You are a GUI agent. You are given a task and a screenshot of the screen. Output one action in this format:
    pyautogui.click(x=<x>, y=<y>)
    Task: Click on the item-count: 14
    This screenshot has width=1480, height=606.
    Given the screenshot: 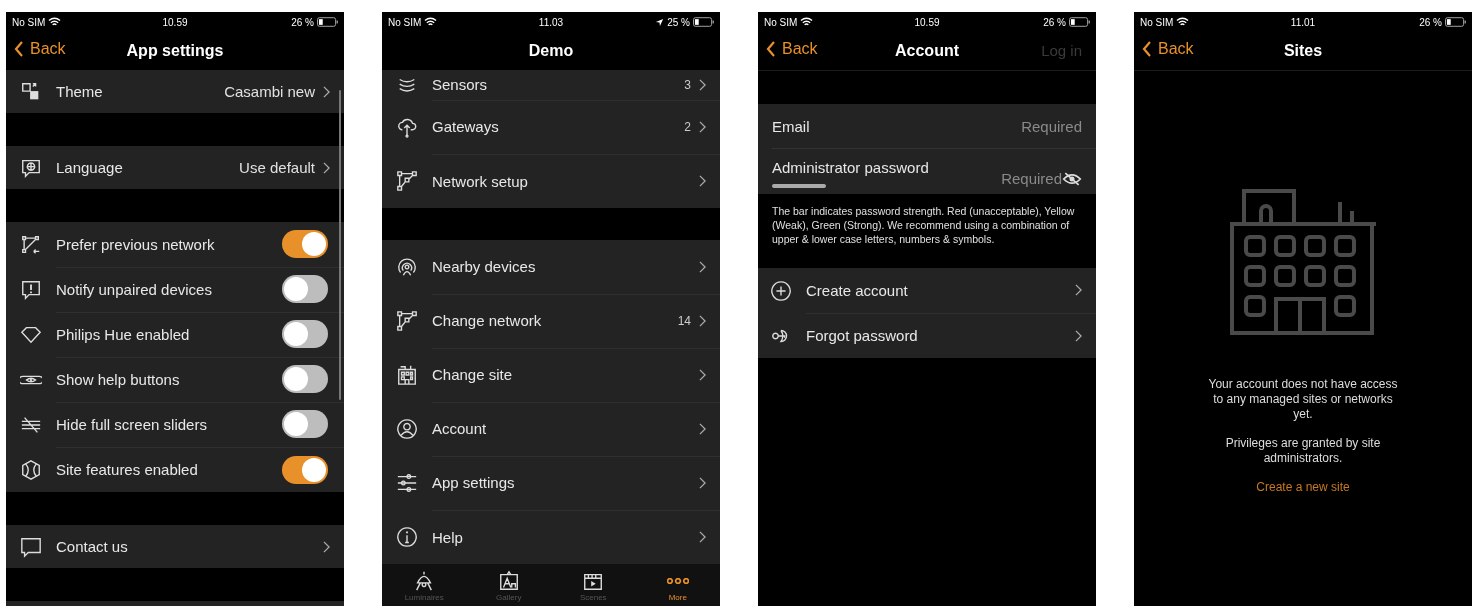 What is the action you would take?
    pyautogui.click(x=684, y=320)
    